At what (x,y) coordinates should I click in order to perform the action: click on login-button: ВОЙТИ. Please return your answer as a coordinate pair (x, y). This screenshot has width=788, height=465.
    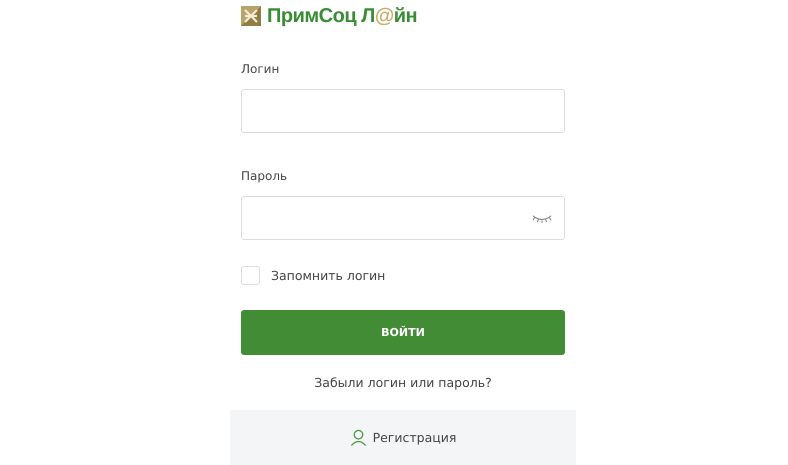
    Looking at the image, I should click on (403, 332).